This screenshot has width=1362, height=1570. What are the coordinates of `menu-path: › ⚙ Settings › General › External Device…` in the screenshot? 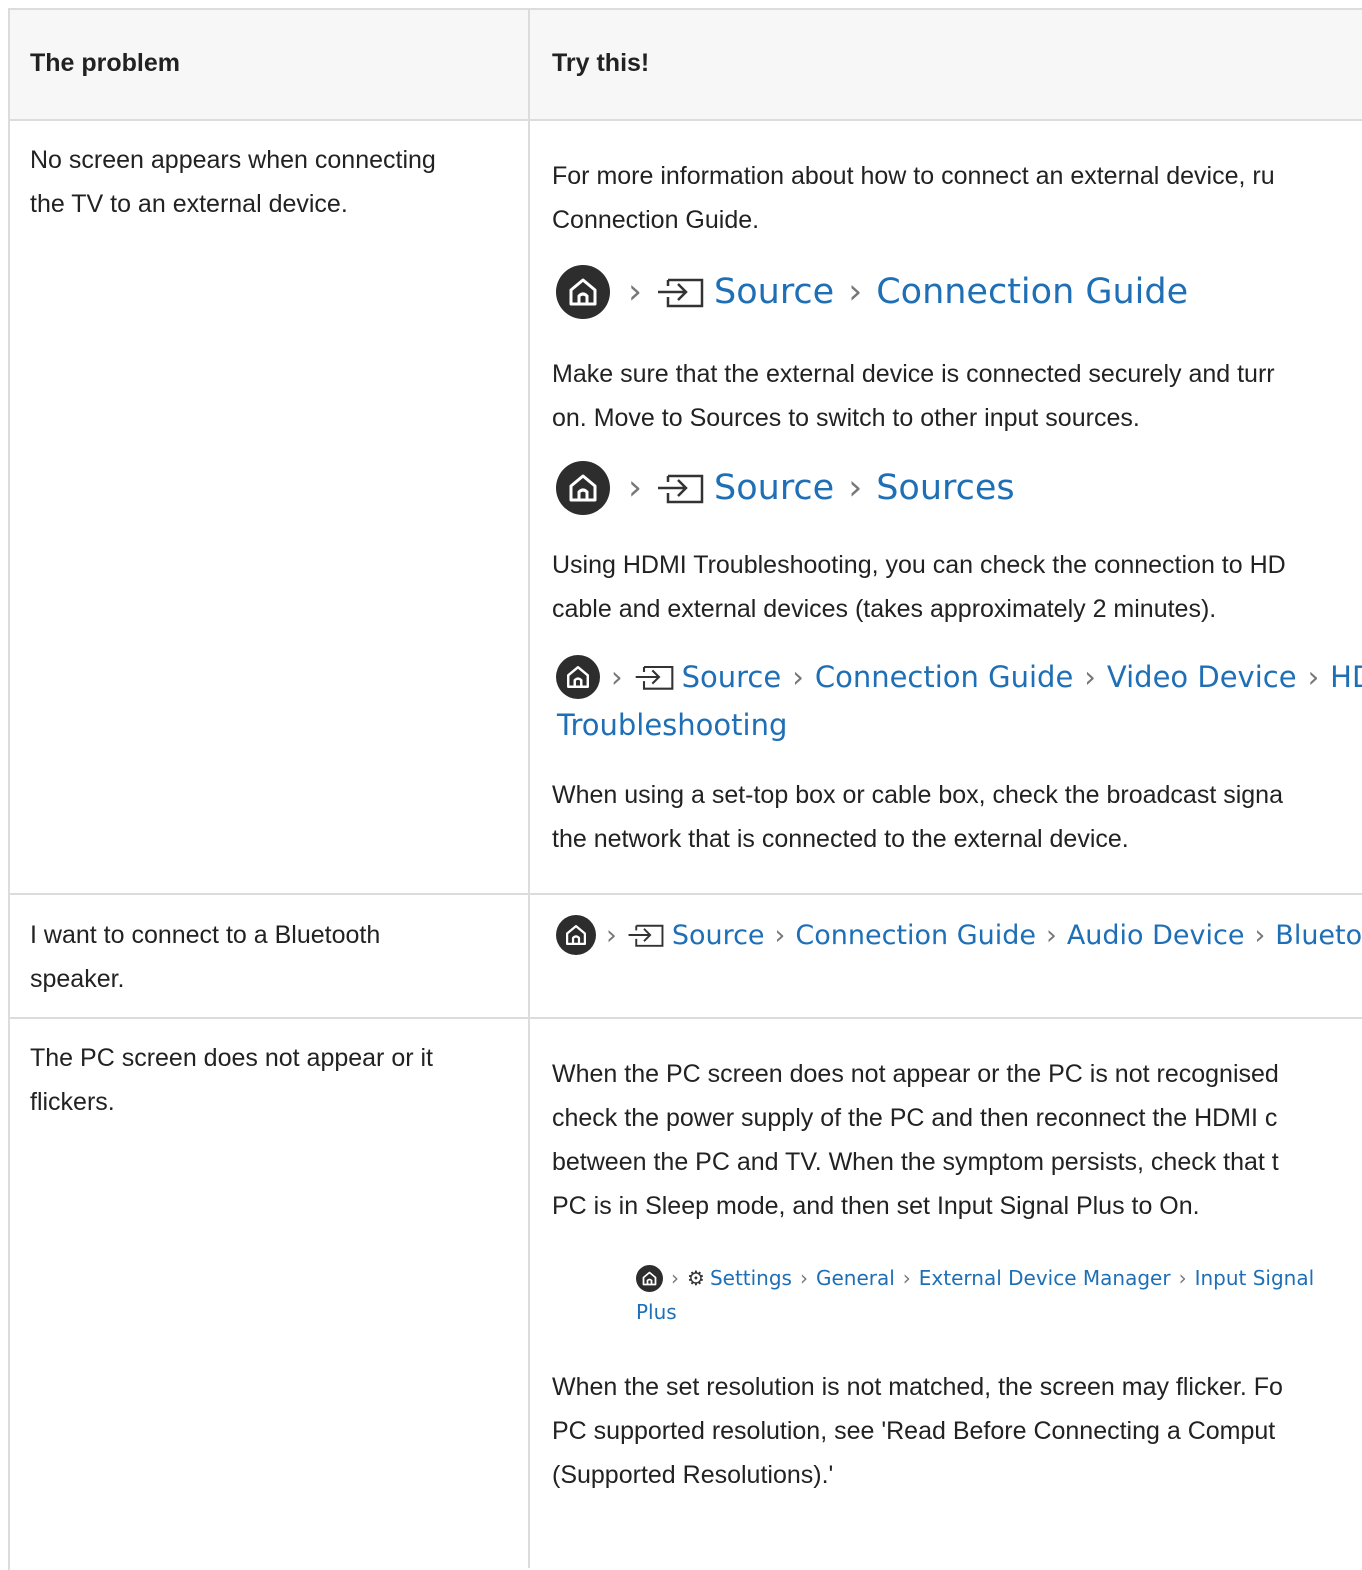 It's located at (975, 1278).